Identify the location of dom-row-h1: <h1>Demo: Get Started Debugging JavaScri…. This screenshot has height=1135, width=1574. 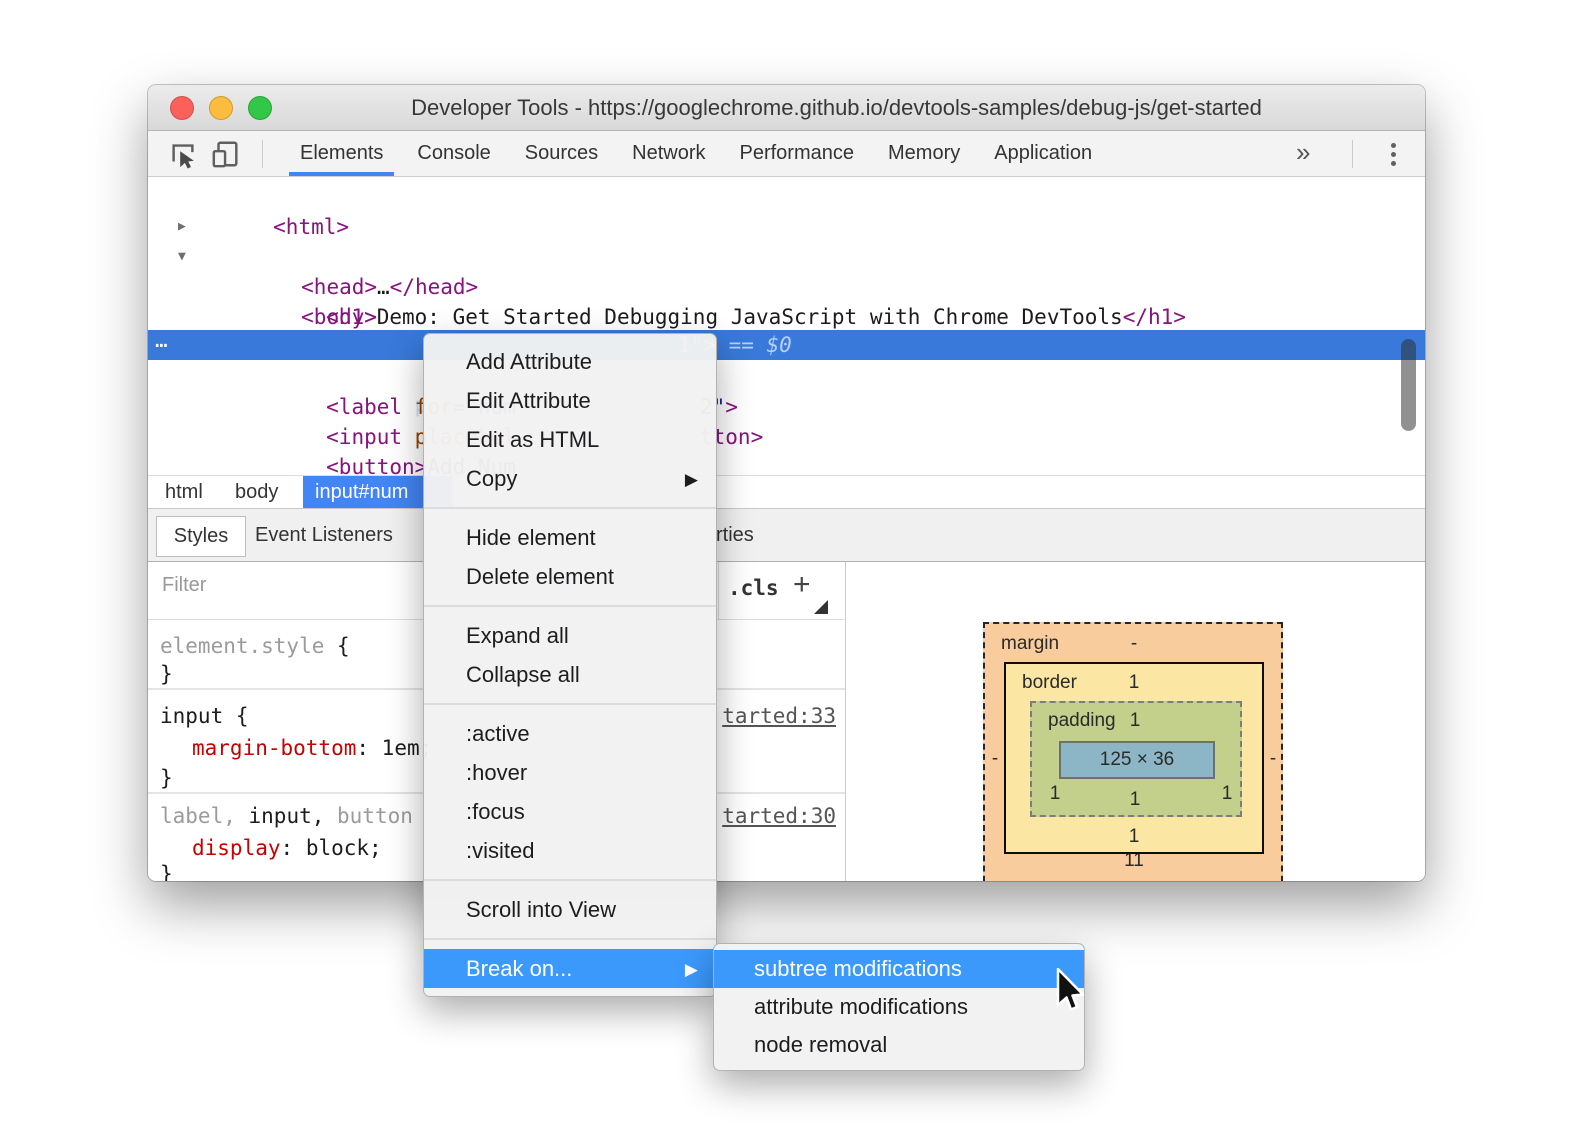
(786, 300).